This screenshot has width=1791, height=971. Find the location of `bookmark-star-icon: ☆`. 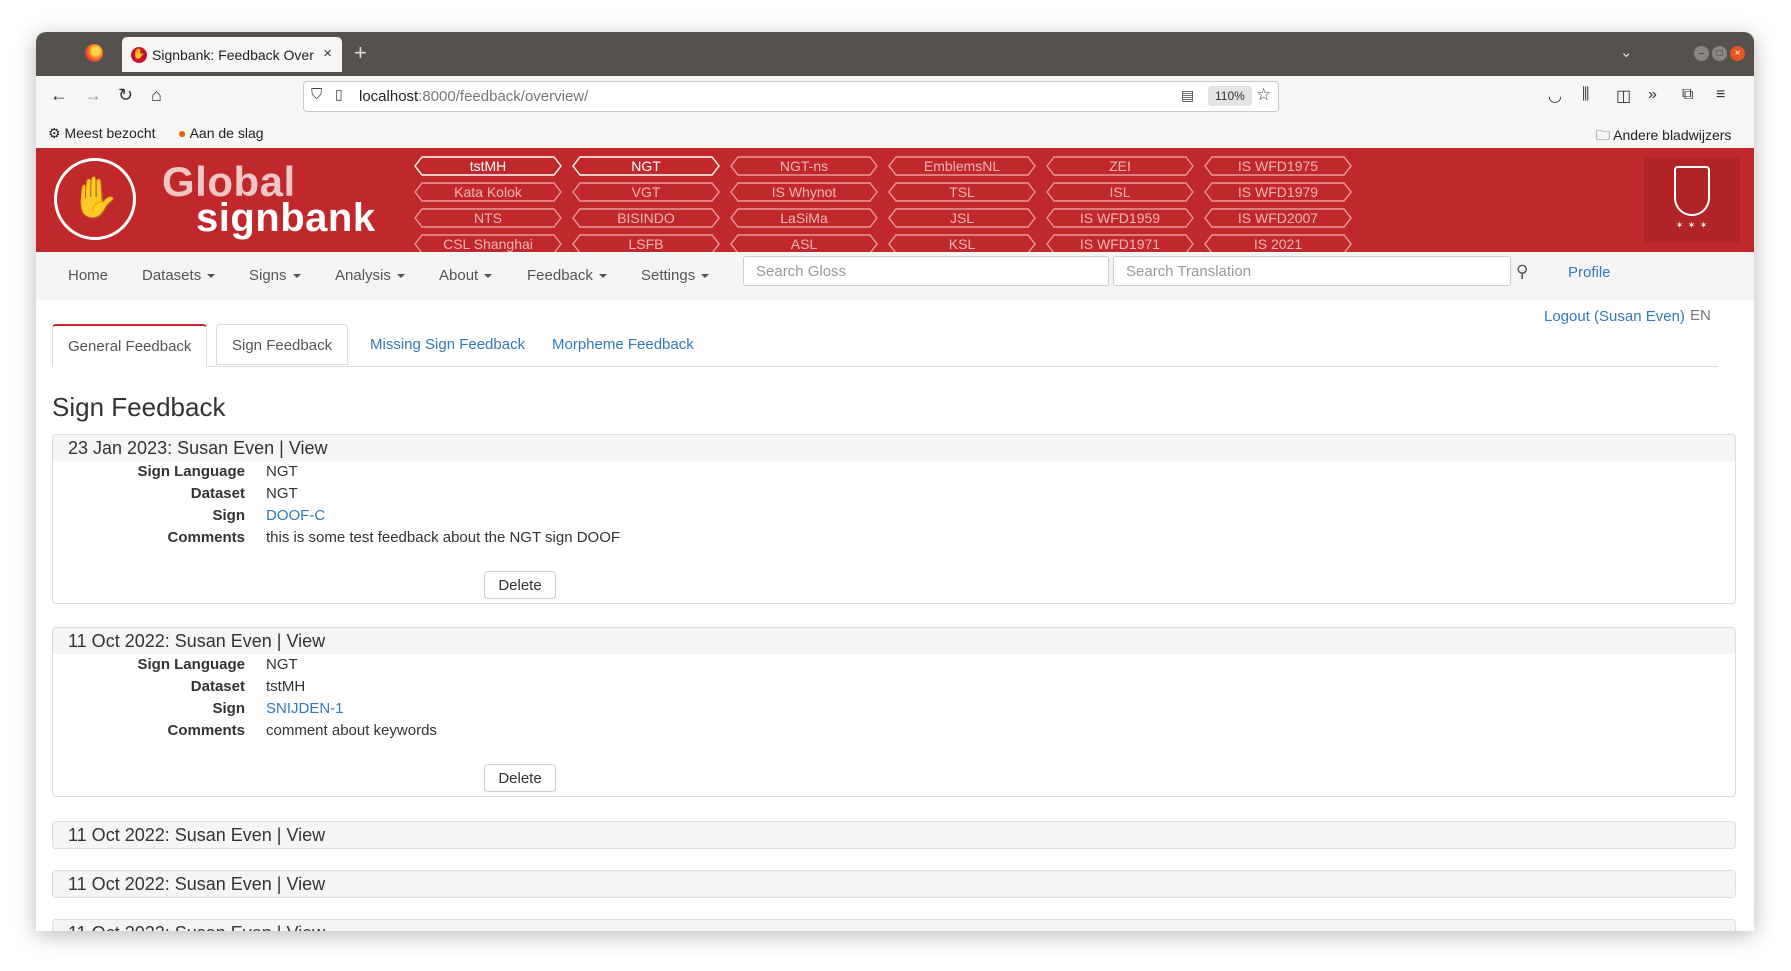

bookmark-star-icon: ☆ is located at coordinates (1263, 95).